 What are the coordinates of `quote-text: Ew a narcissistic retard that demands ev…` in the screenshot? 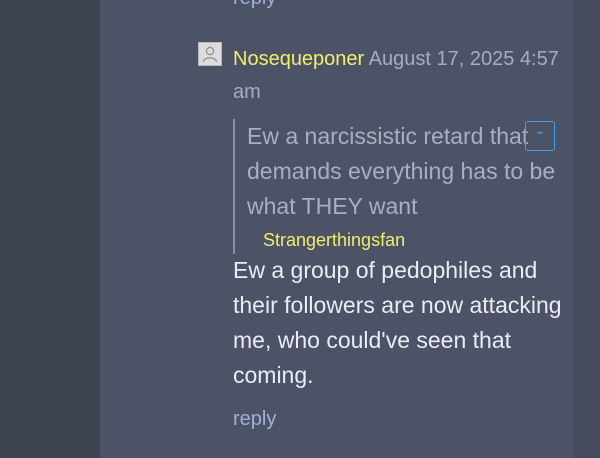 It's located at (401, 171).